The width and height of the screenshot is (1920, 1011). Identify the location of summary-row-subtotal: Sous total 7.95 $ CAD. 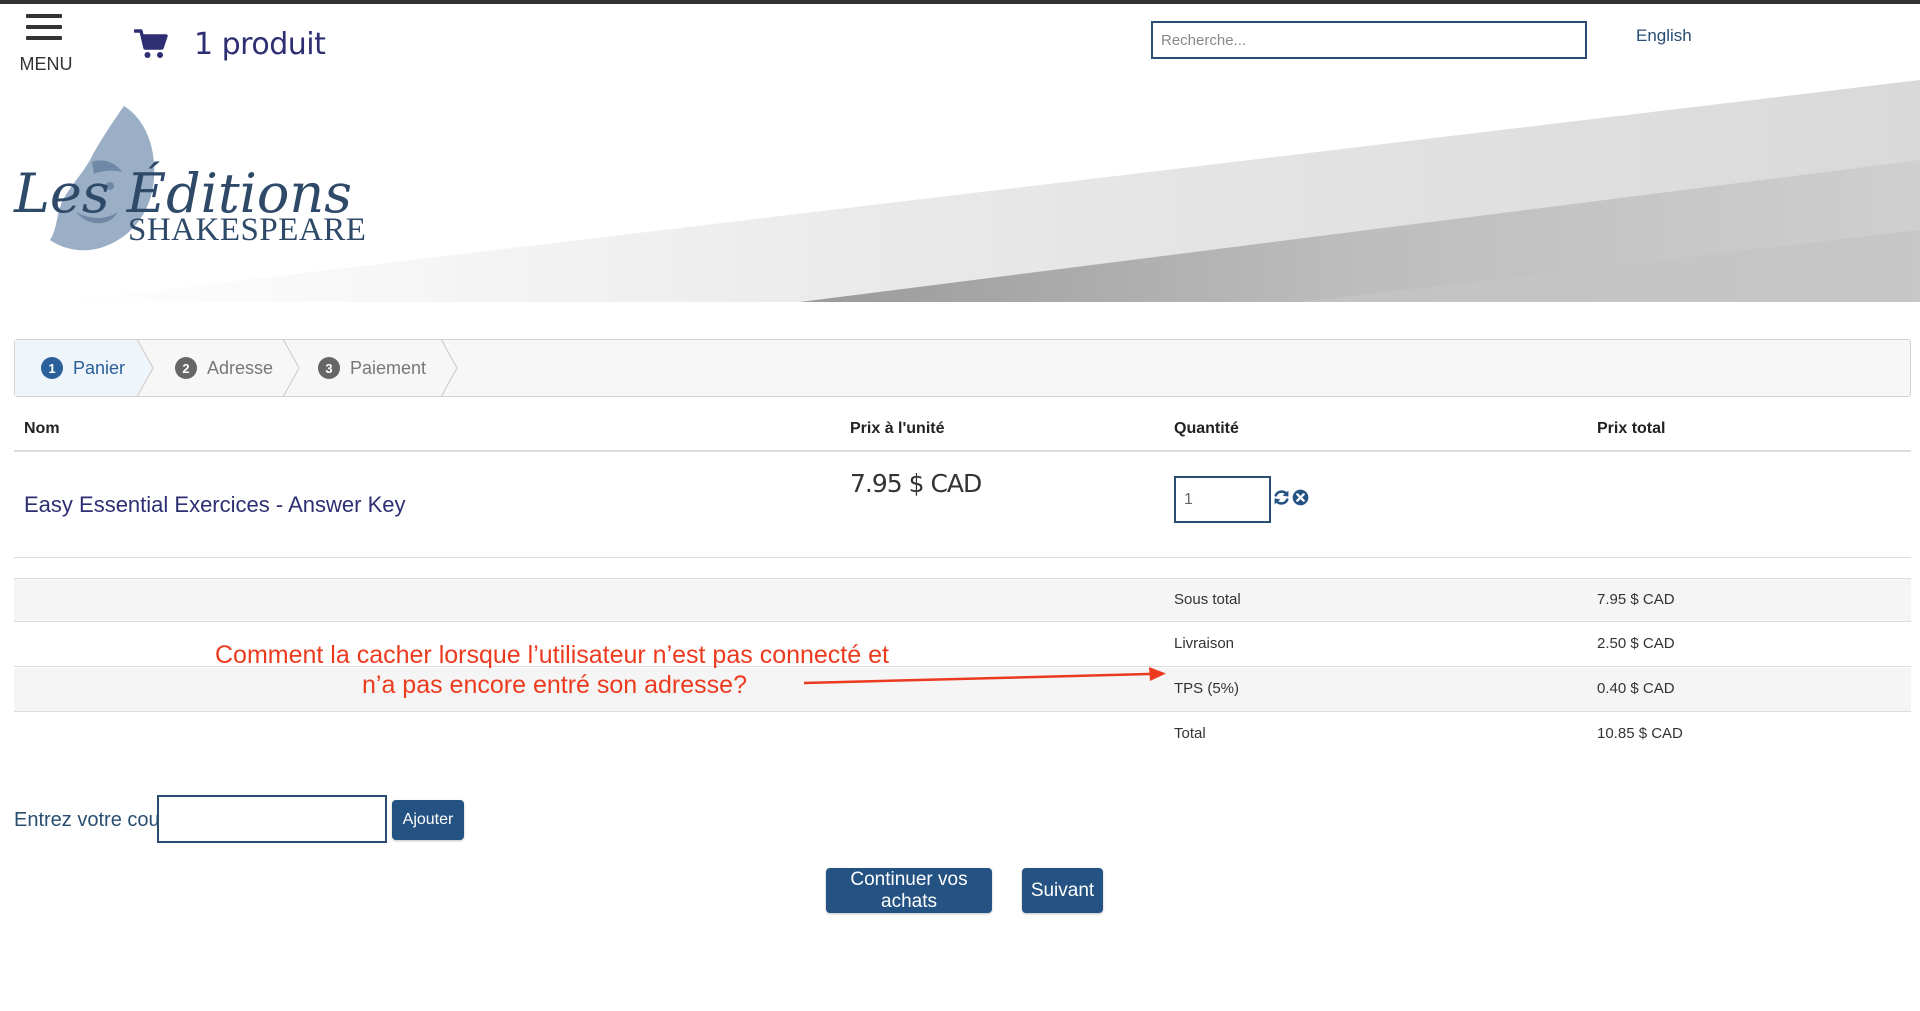
(962, 600).